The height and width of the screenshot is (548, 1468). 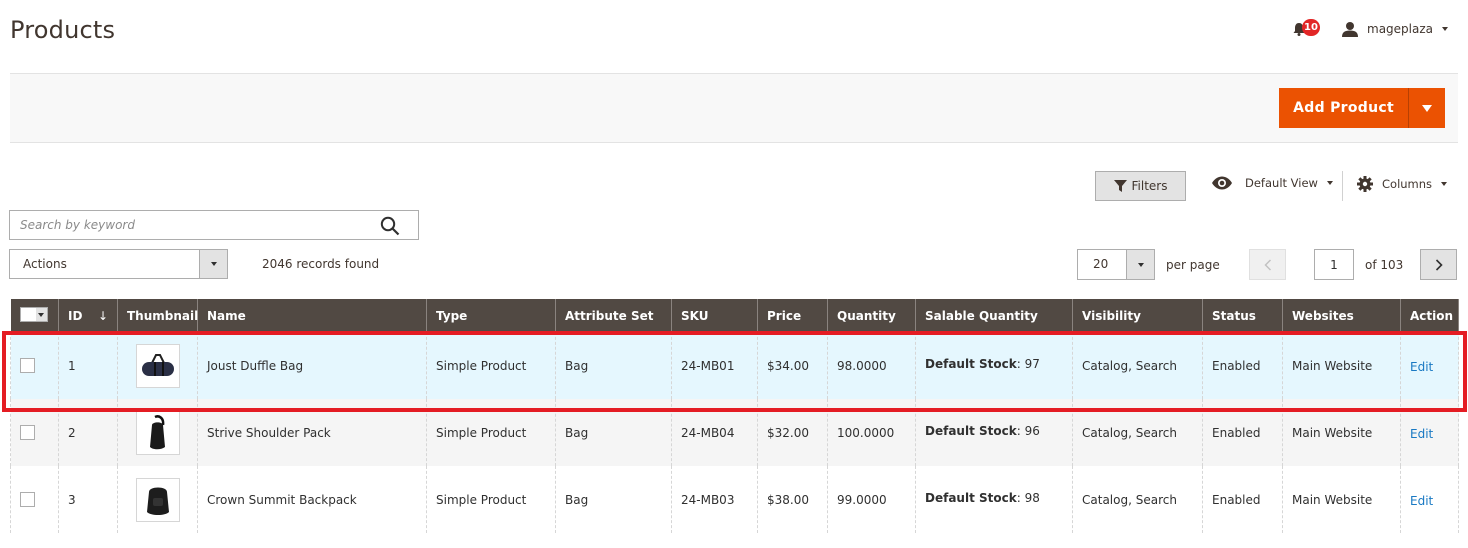 What do you see at coordinates (1343, 108) in the screenshot?
I see `add-product-button: Add Product` at bounding box center [1343, 108].